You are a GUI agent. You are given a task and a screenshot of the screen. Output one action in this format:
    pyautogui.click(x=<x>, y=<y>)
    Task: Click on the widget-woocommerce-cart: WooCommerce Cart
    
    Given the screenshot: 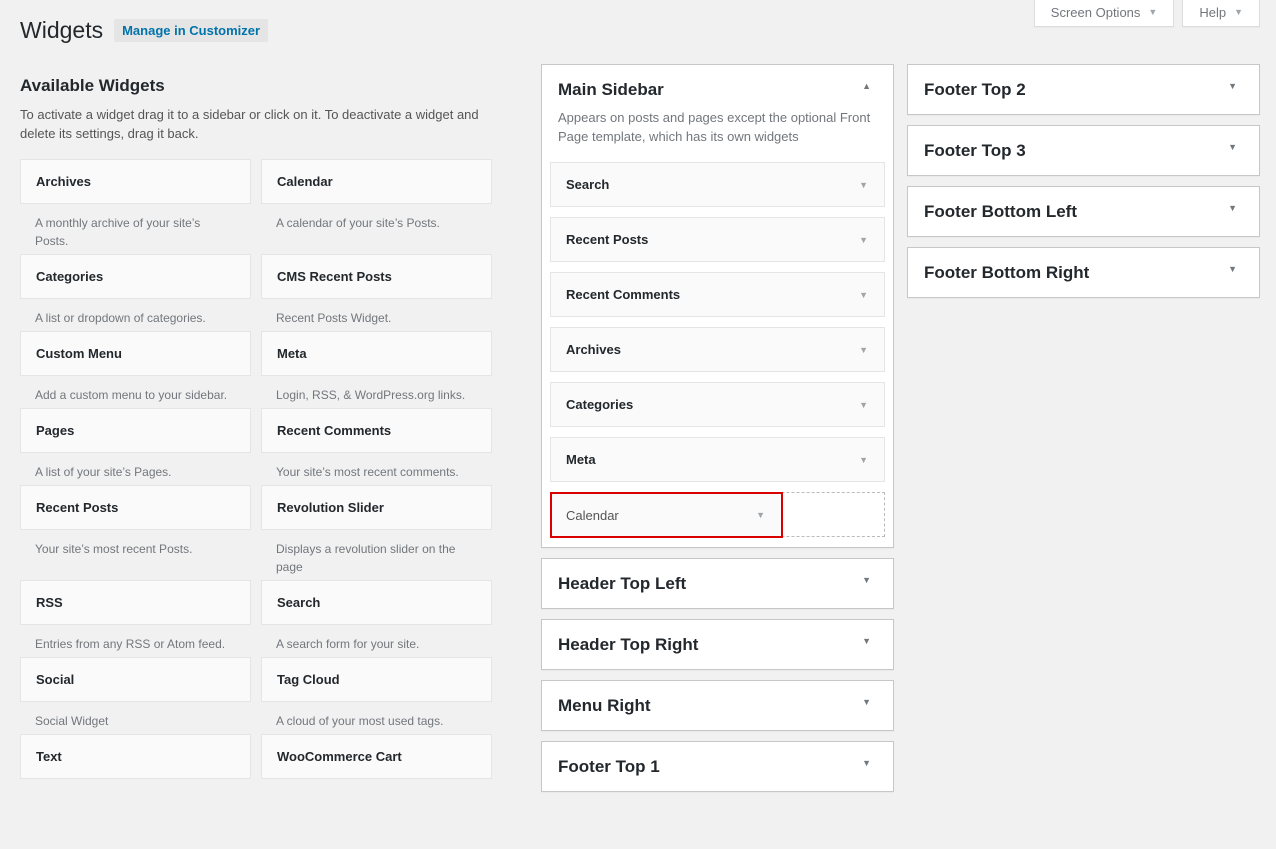 What is the action you would take?
    pyautogui.click(x=376, y=763)
    